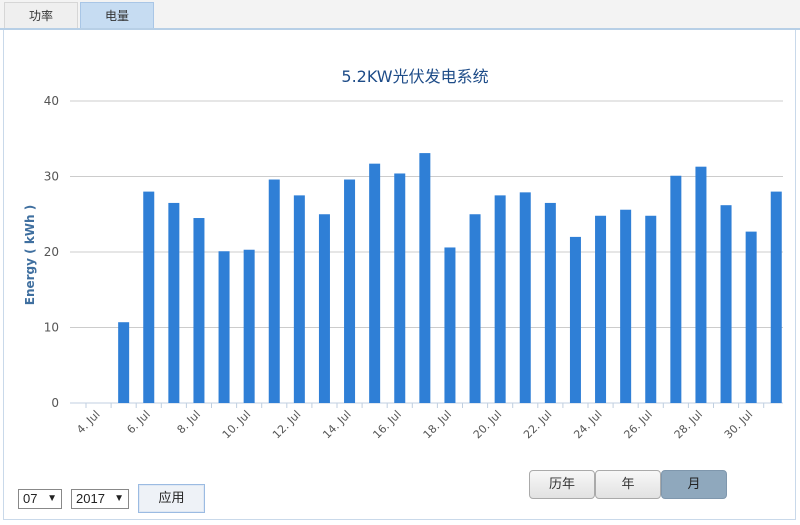 Image resolution: width=800 pixels, height=525 pixels. What do you see at coordinates (414, 76) in the screenshot?
I see `chart-title: 5.2KW光伏发电系统` at bounding box center [414, 76].